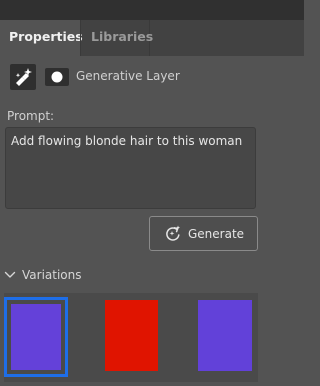  I want to click on generate-button-label: Generate, so click(216, 234).